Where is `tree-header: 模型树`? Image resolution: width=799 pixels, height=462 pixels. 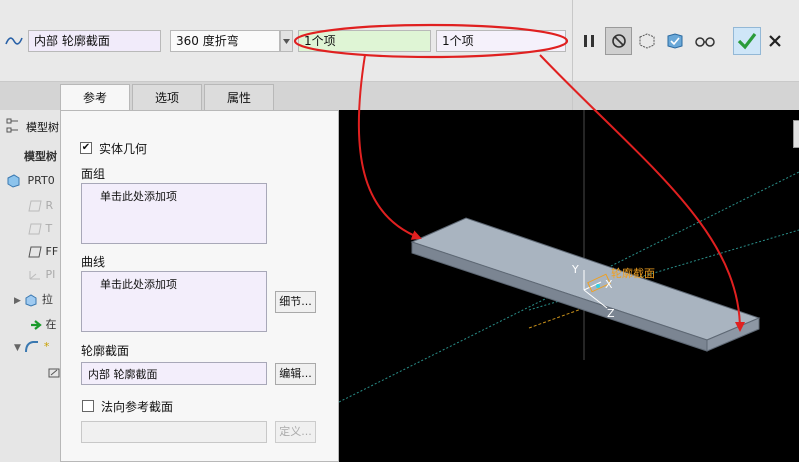 tree-header: 模型树 is located at coordinates (42, 127).